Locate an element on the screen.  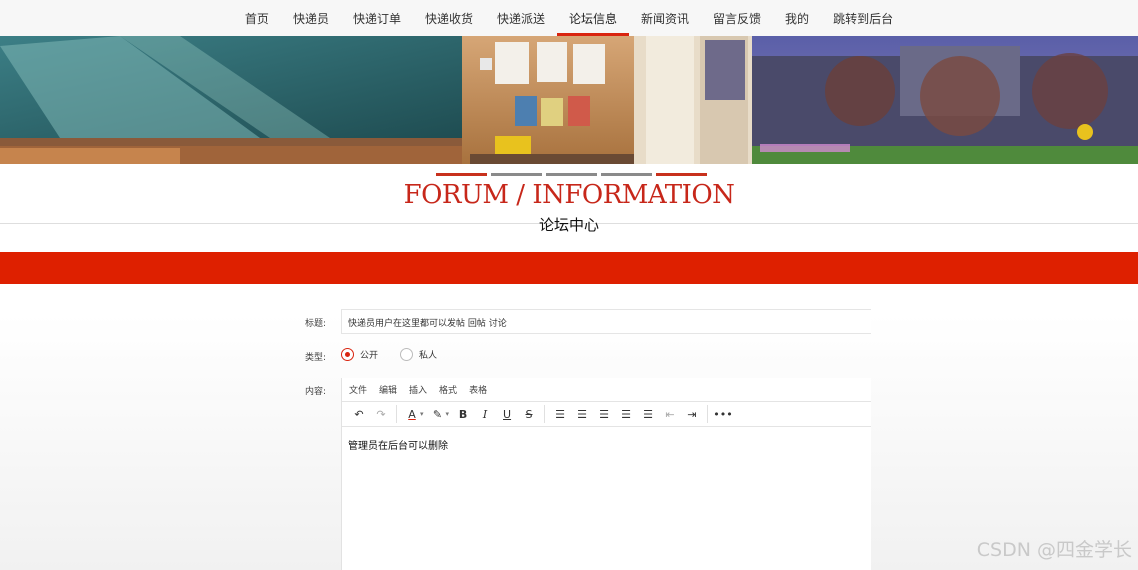
align-right-icon: ☰ is located at coordinates (626, 414).